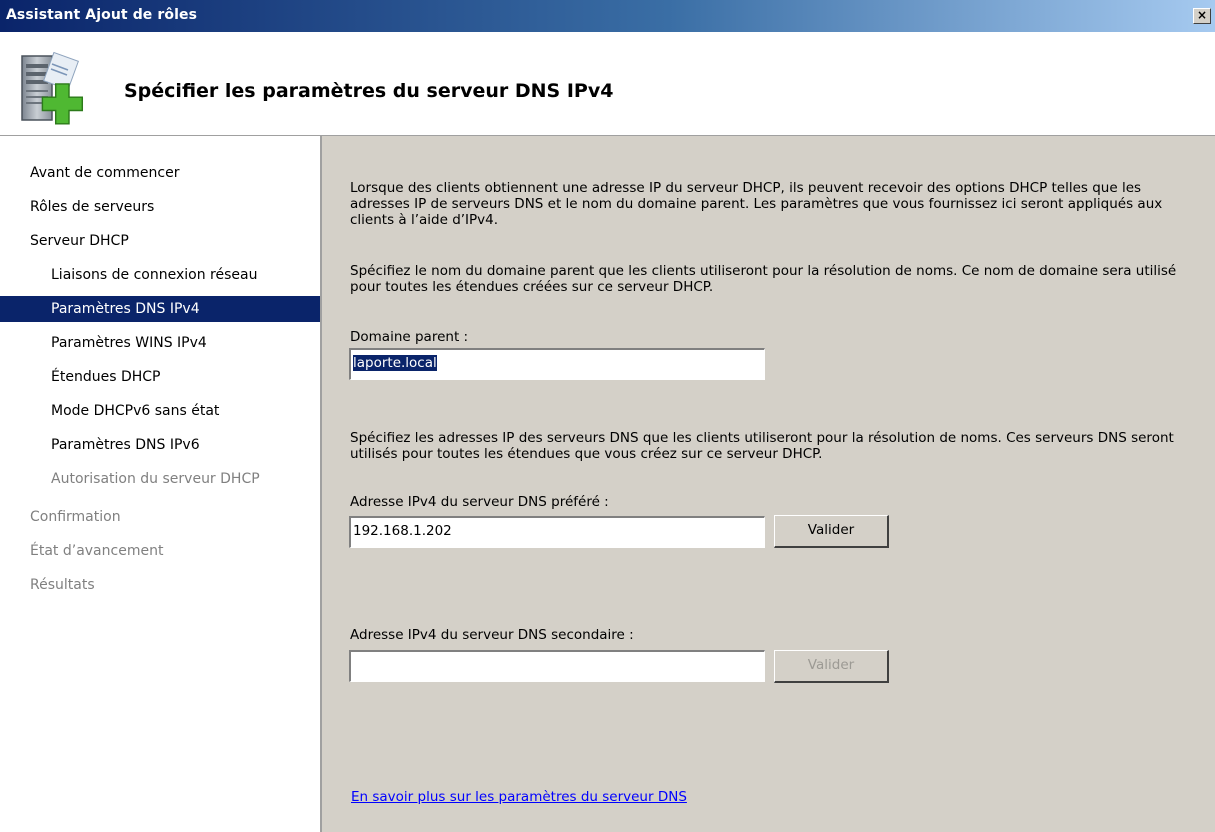 The height and width of the screenshot is (832, 1215). What do you see at coordinates (160, 207) in the screenshot?
I see `nav-item-roles-de-serveurs: Rôles de serveurs` at bounding box center [160, 207].